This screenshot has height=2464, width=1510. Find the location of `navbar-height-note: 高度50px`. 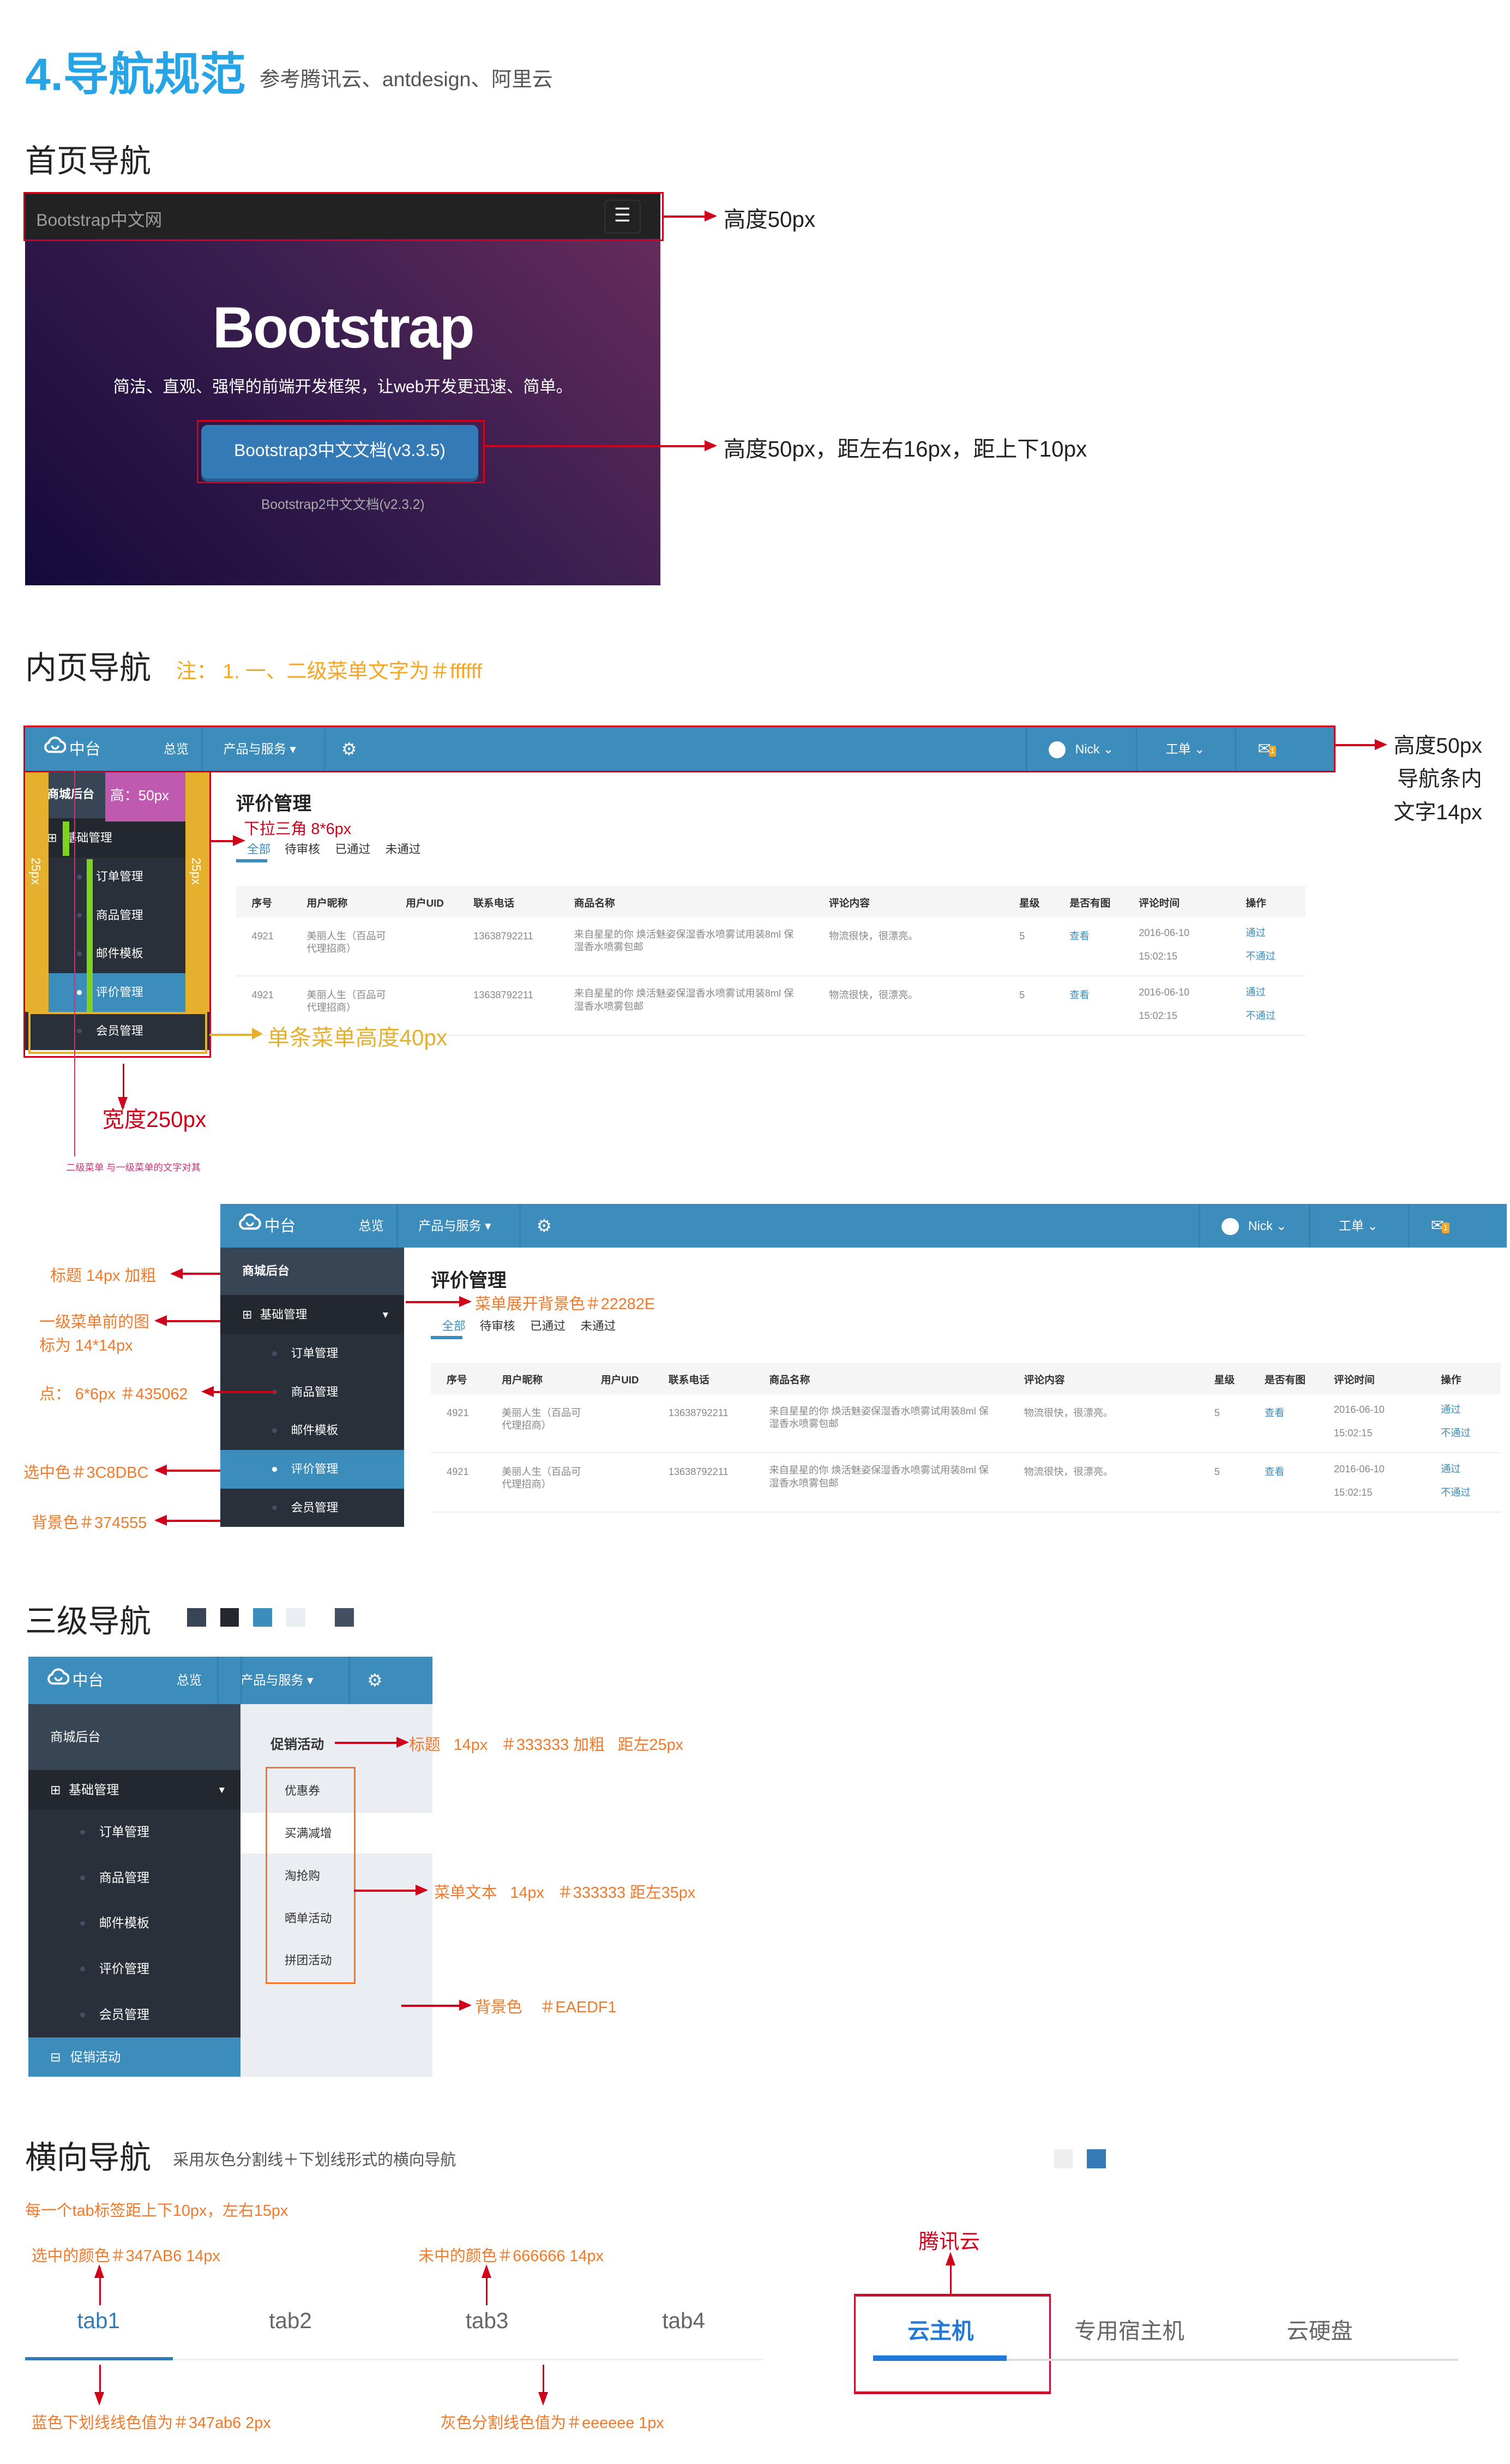

navbar-height-note: 高度50px is located at coordinates (769, 219).